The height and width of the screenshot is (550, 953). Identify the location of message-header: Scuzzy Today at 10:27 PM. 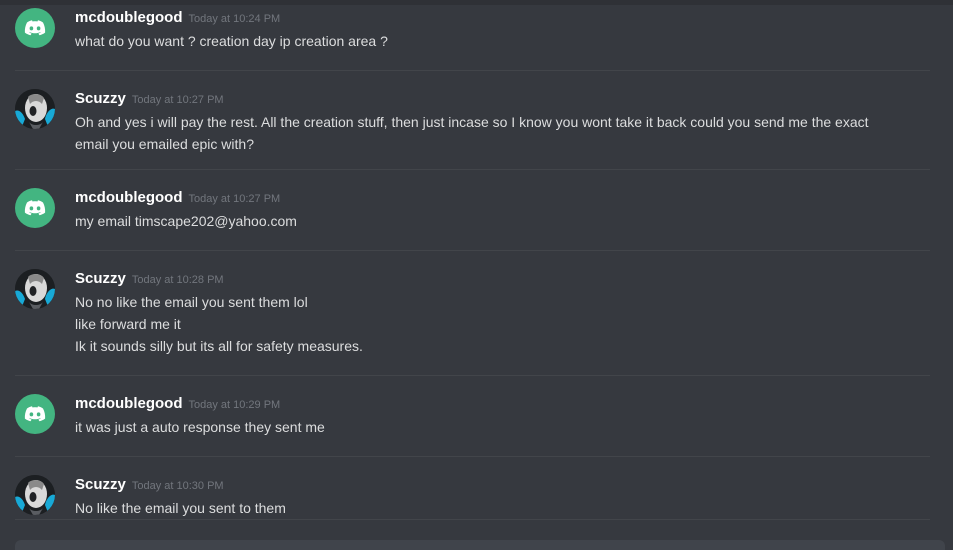
(149, 99).